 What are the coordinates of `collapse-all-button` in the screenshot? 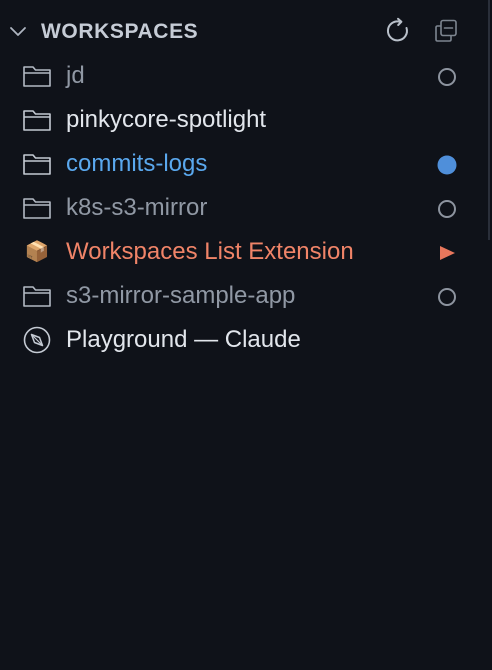 It's located at (446, 33).